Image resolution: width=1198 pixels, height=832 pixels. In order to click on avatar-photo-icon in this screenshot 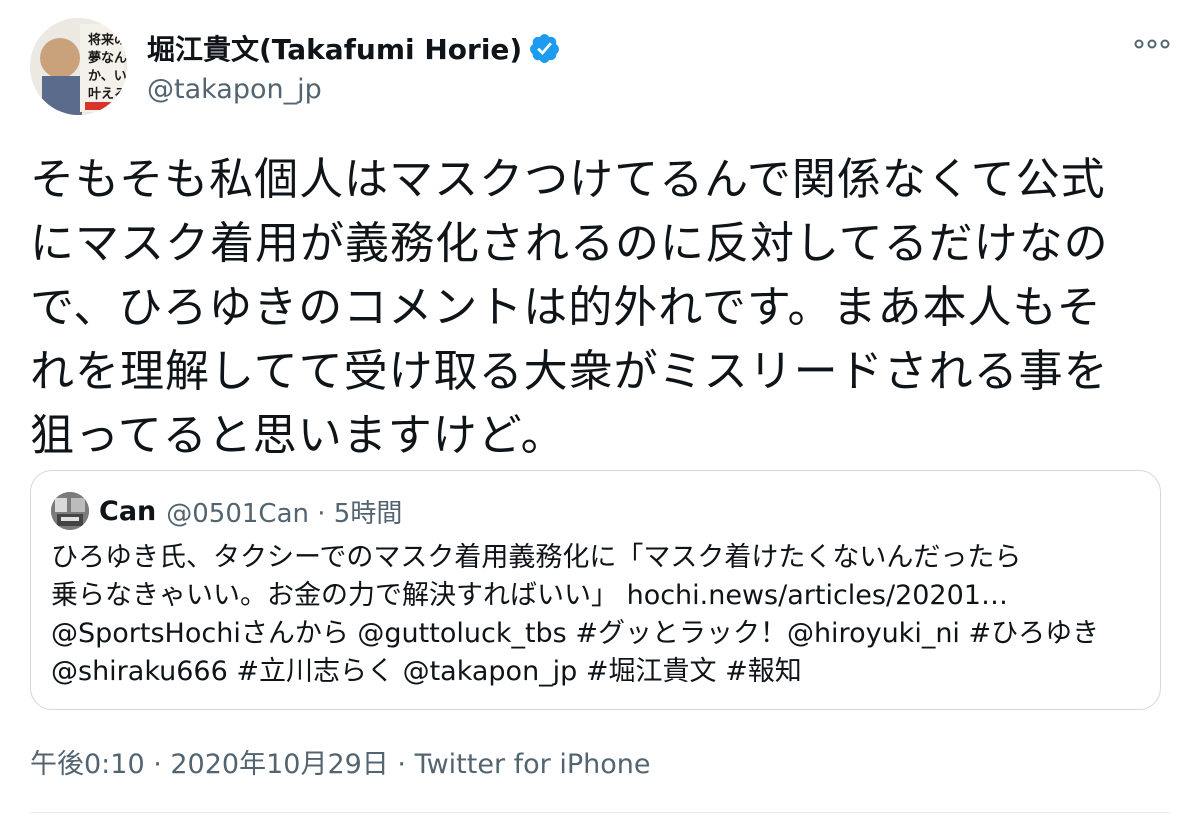, I will do `click(70, 511)`.